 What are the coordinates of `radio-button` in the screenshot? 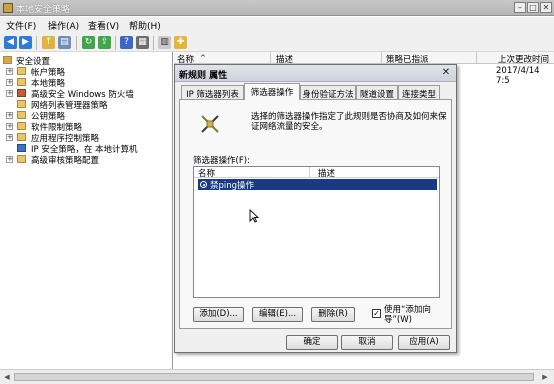 It's located at (203, 184).